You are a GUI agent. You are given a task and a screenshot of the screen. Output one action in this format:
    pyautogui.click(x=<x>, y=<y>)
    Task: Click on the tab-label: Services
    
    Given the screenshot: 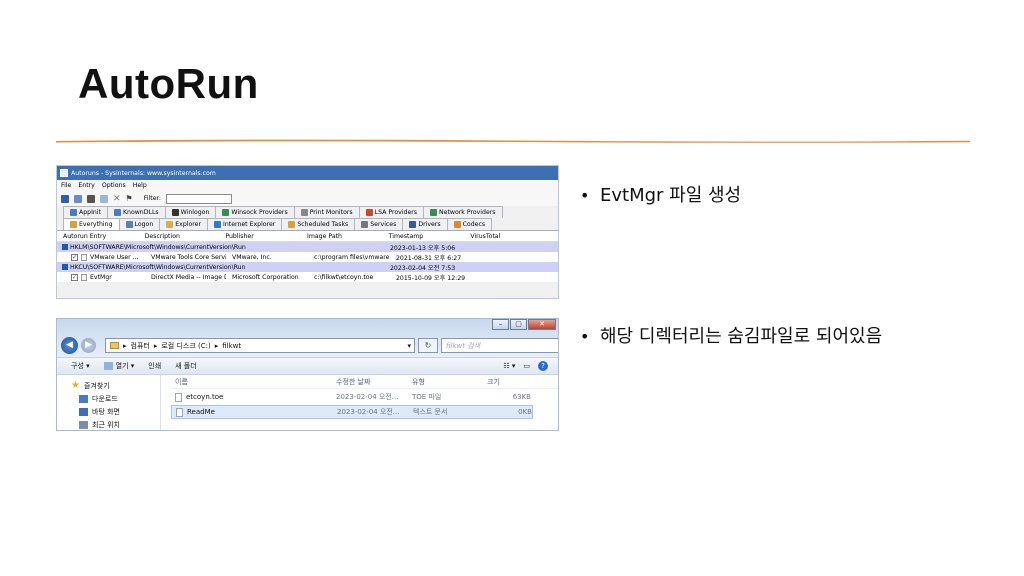 What is the action you would take?
    pyautogui.click(x=383, y=224)
    